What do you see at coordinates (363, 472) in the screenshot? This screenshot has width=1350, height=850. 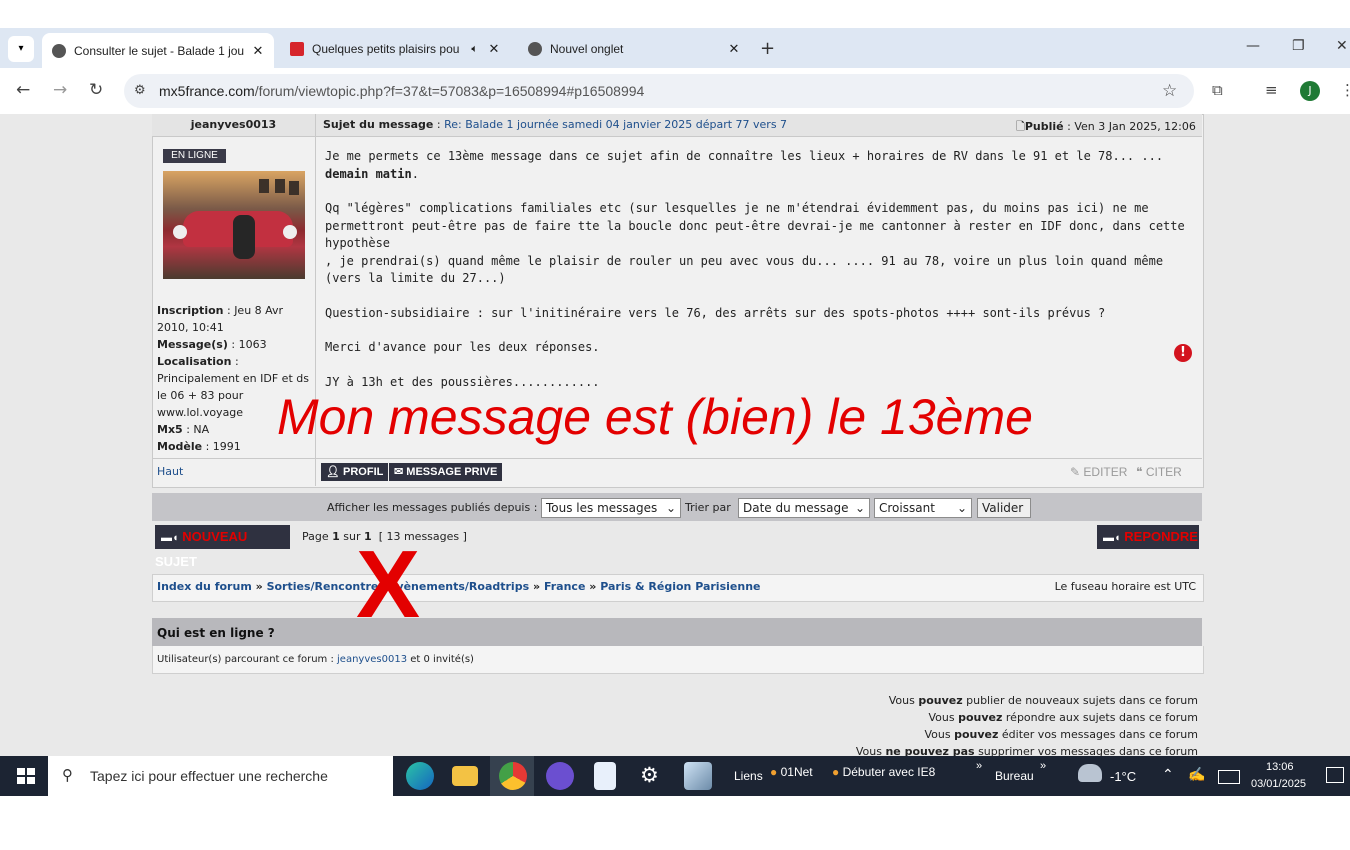 I see `profile-button-label: PROFIL` at bounding box center [363, 472].